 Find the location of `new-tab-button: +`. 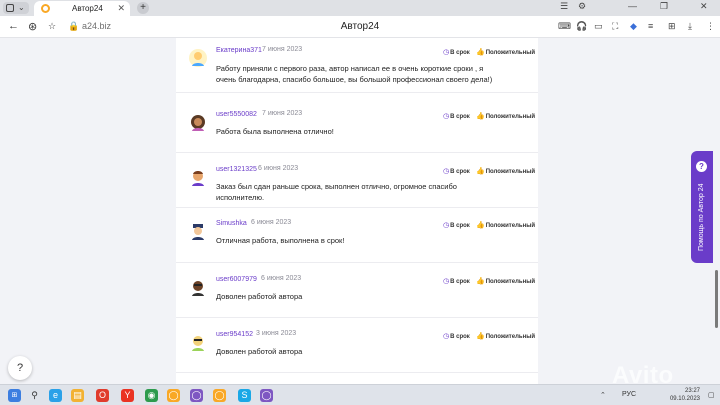

new-tab-button: + is located at coordinates (143, 8).